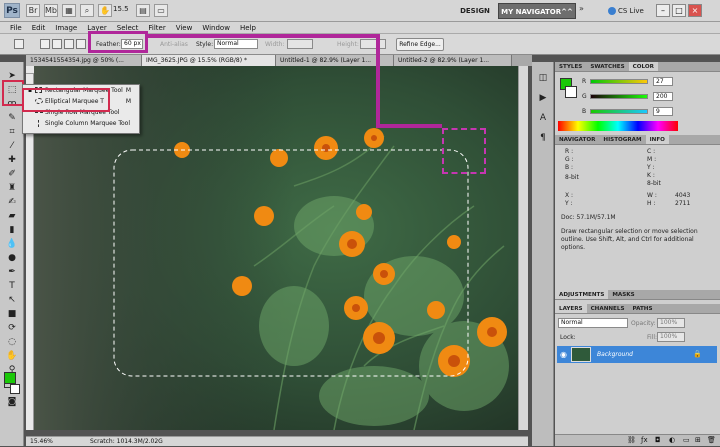  Describe the element at coordinates (216, 28) in the screenshot. I see `menu-window: Window` at that location.